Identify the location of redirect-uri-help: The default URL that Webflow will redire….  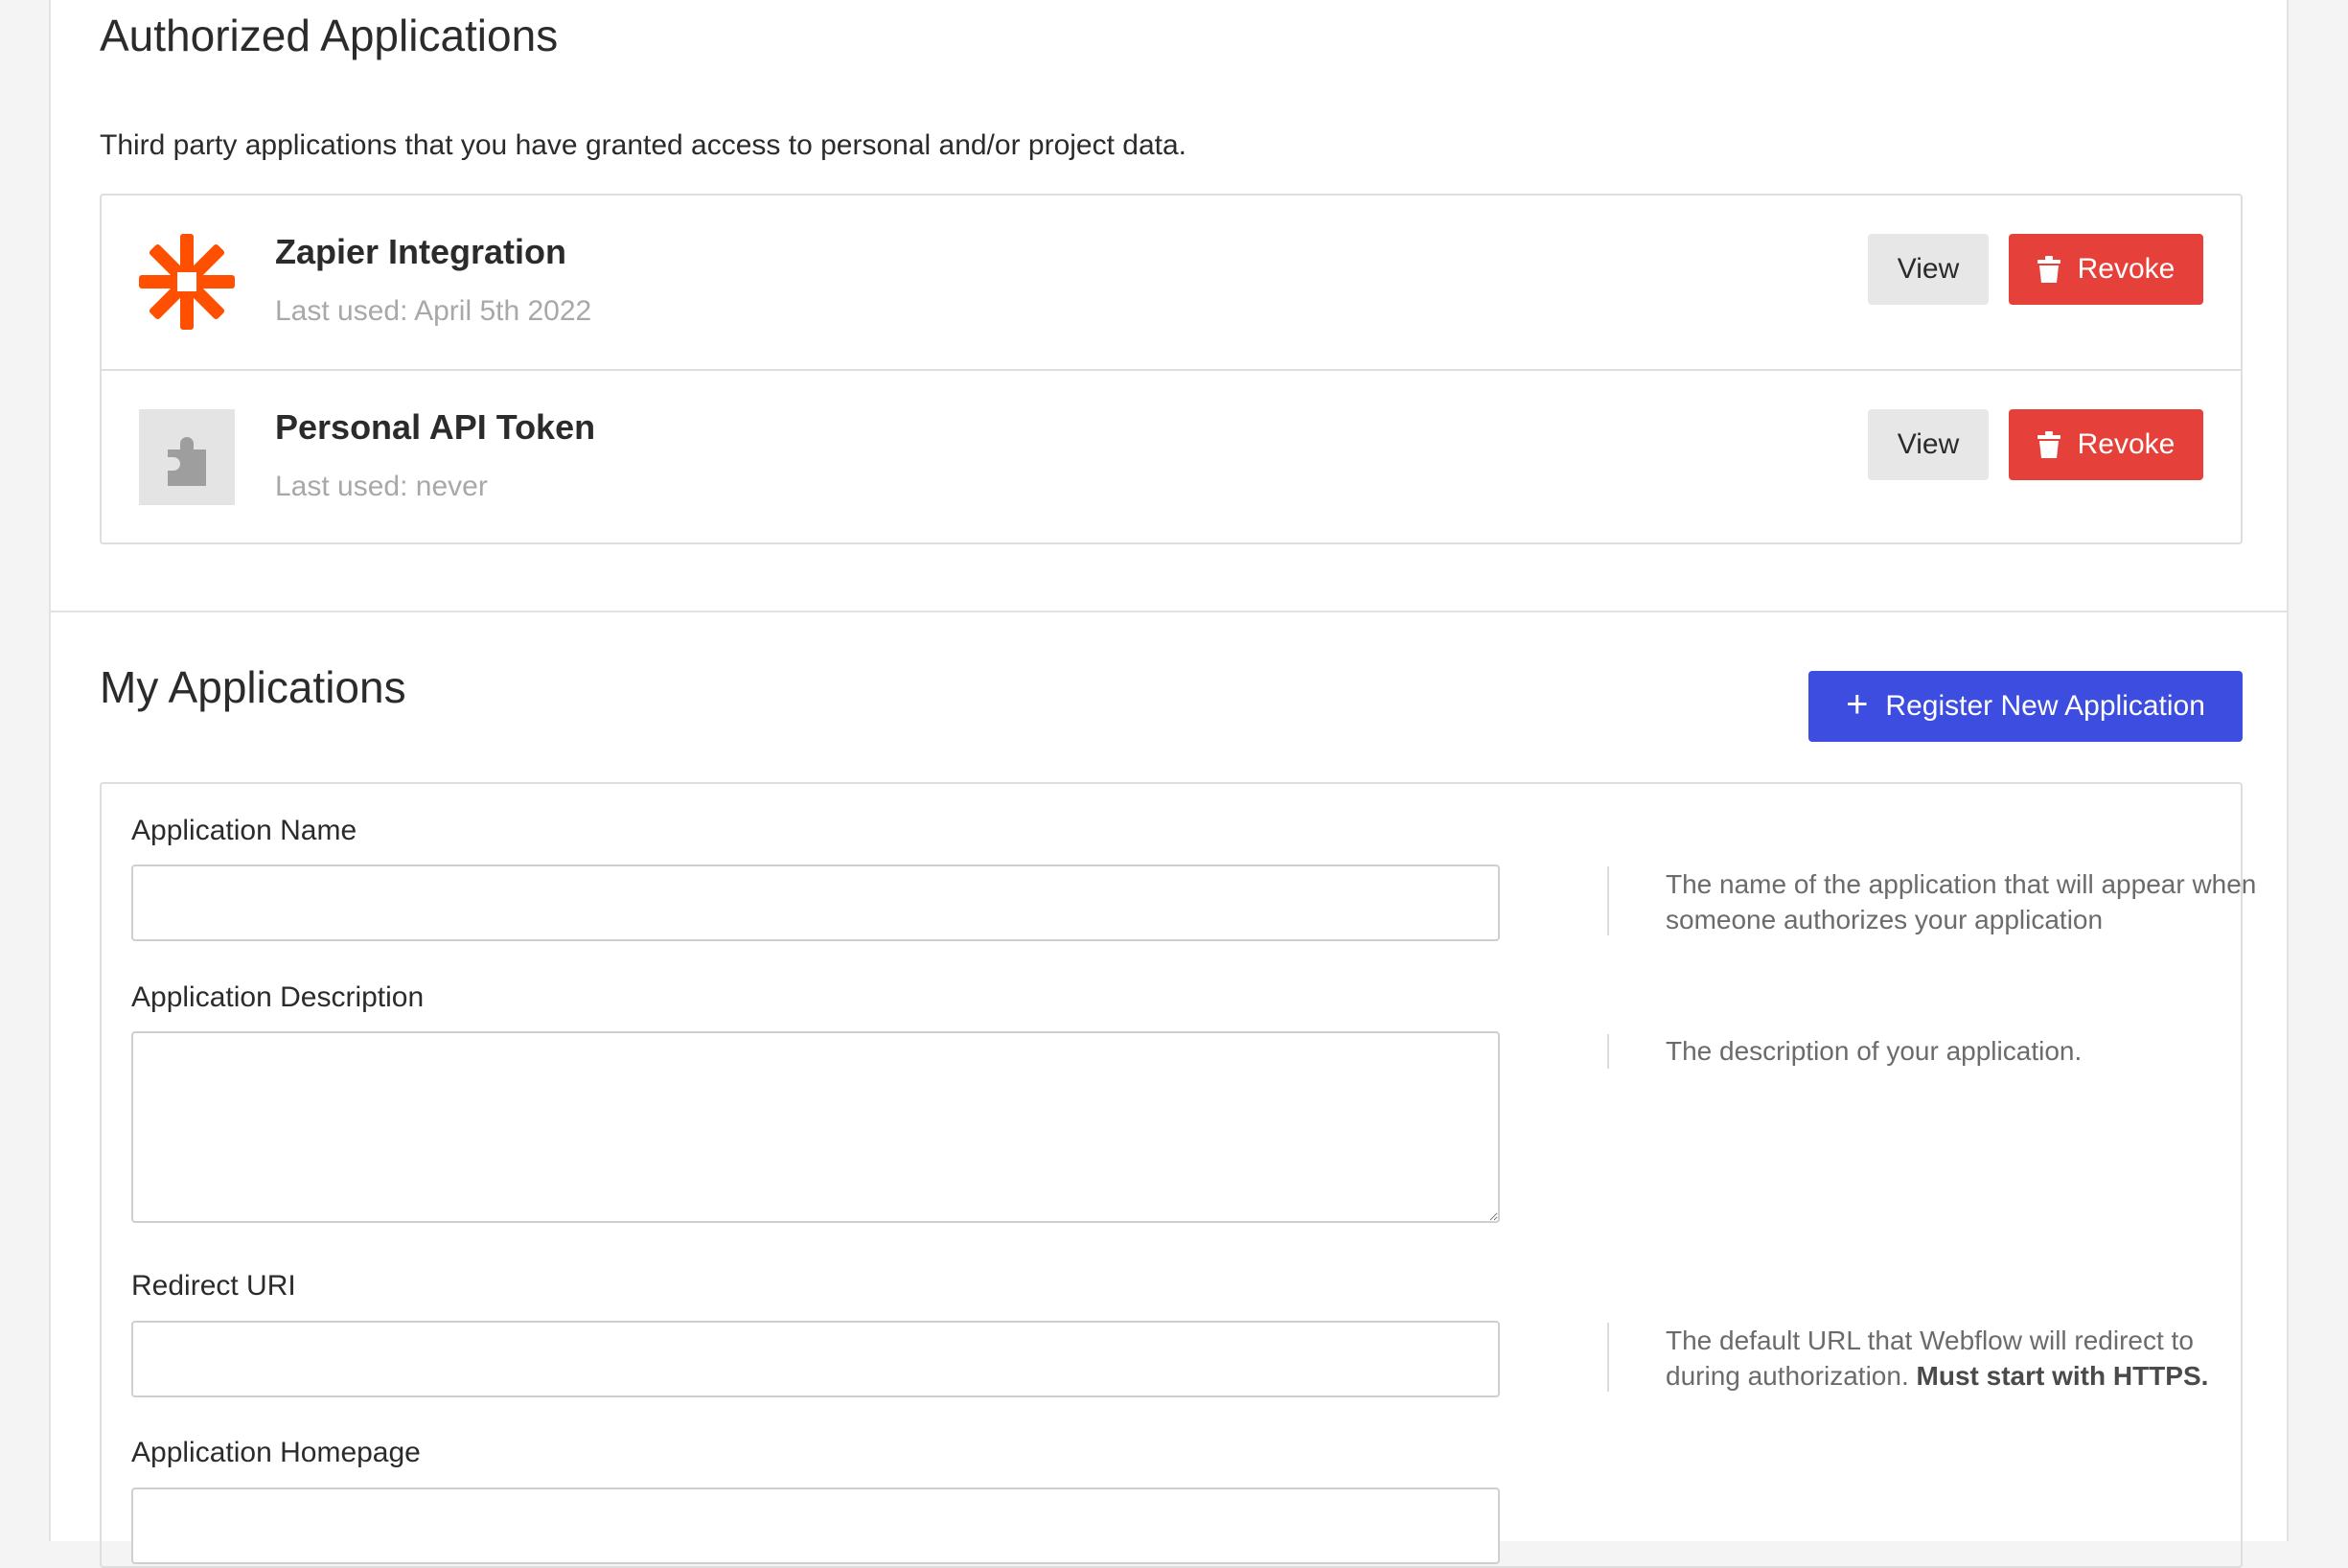
(1963, 1358).